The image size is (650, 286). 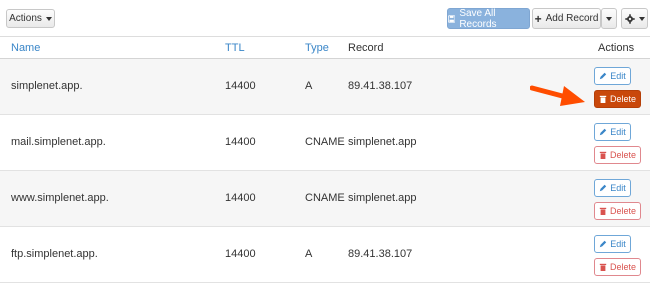 I want to click on plus-icon: +, so click(x=538, y=18).